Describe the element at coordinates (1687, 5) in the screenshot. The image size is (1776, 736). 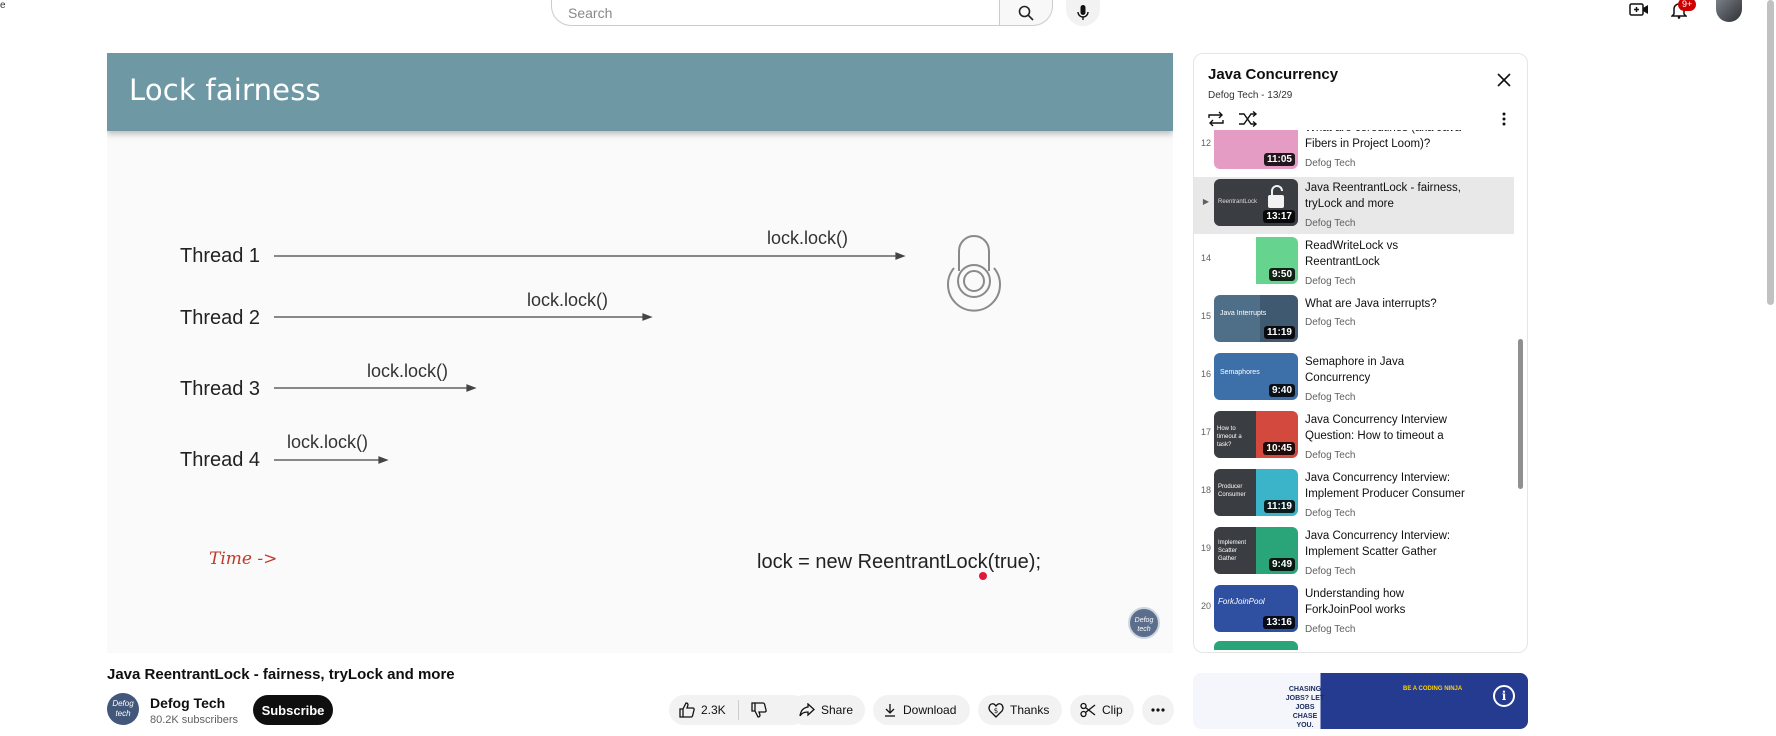
I see `notification-count-badge: 9+` at that location.